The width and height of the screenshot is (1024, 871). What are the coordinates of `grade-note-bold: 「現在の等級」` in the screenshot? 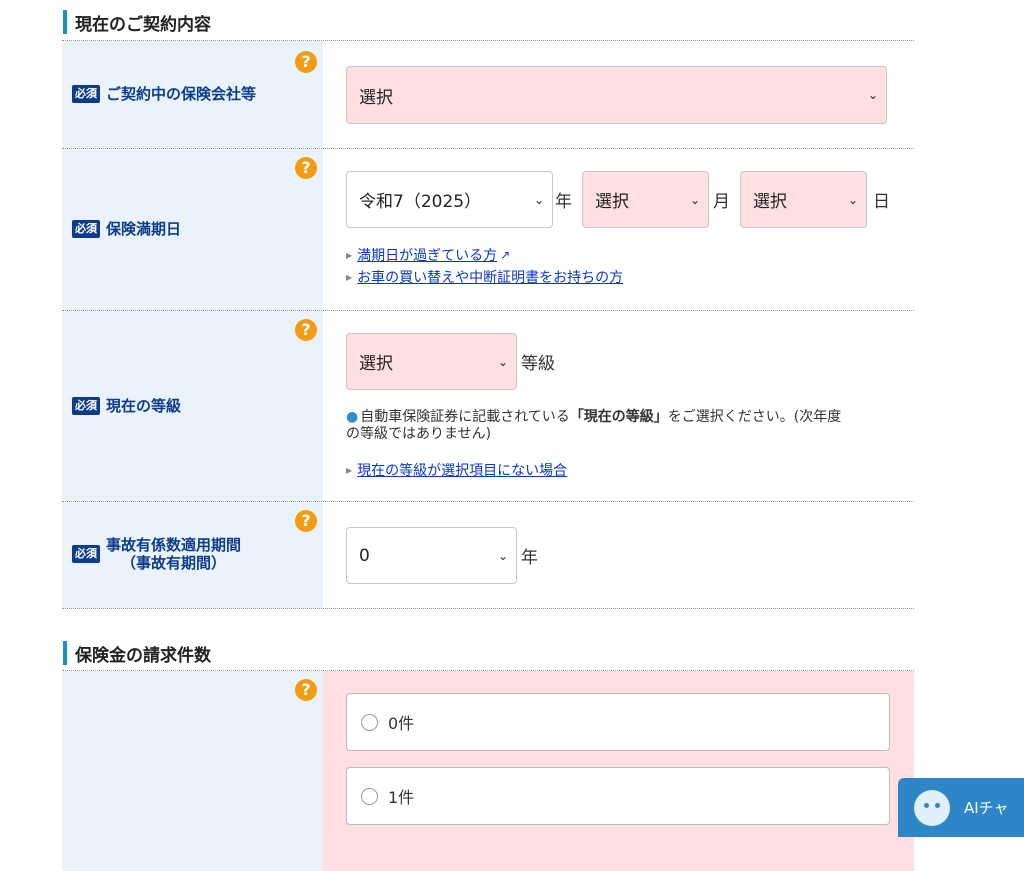 It's located at (618, 417).